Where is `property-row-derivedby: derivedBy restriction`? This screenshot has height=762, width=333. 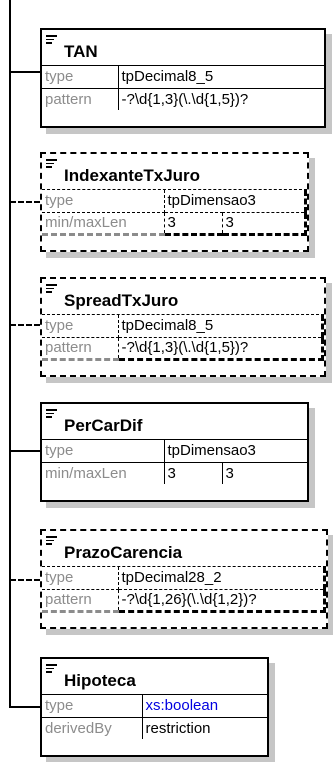
property-row-derivedby: derivedBy restriction is located at coordinates (154, 728).